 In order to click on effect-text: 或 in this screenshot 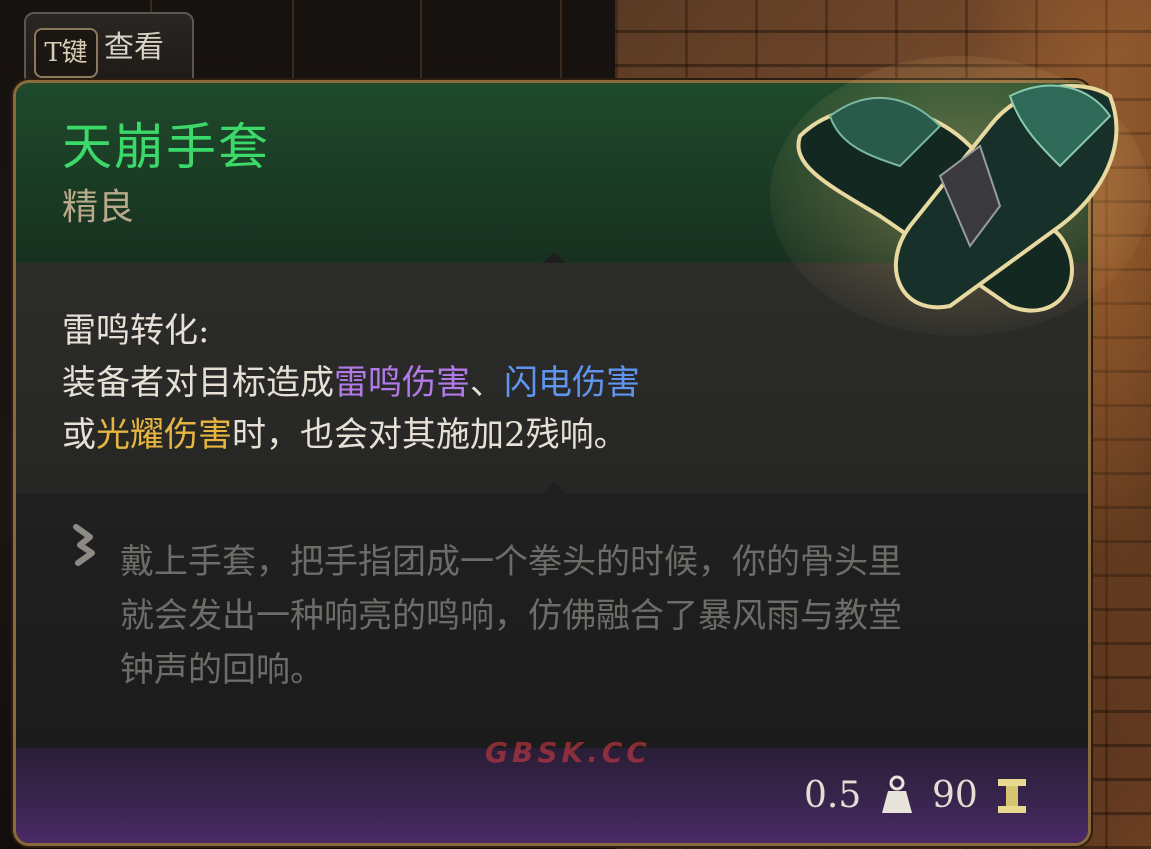, I will do `click(79, 435)`.